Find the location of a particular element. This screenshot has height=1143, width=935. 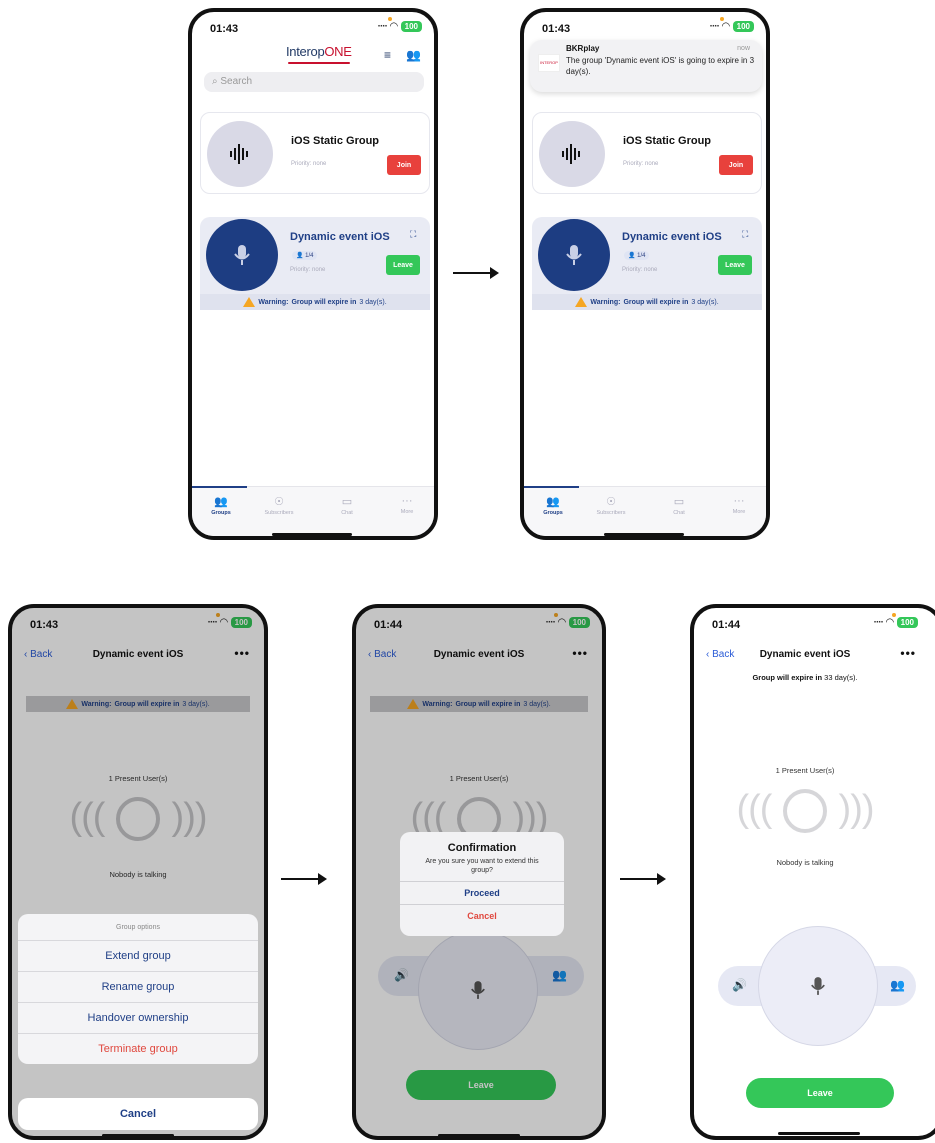

expiry-info: Group will expire in 33 day(s). is located at coordinates (805, 677).